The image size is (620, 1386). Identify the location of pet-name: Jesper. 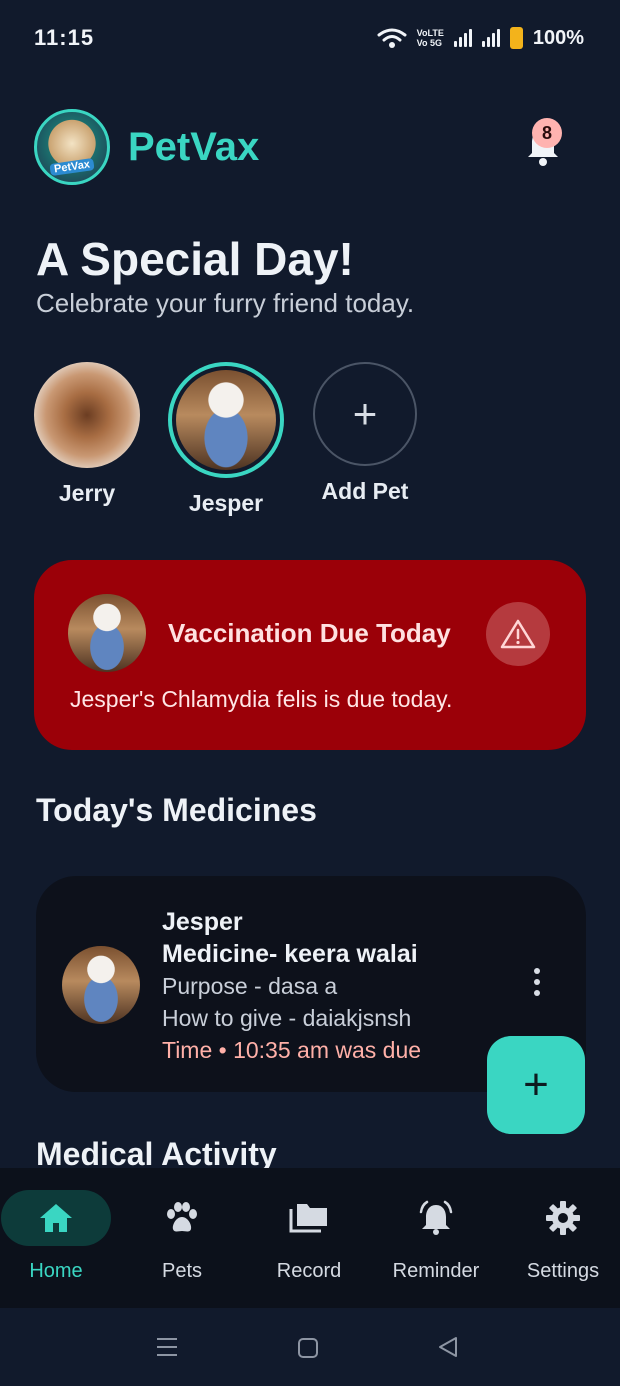
(226, 503).